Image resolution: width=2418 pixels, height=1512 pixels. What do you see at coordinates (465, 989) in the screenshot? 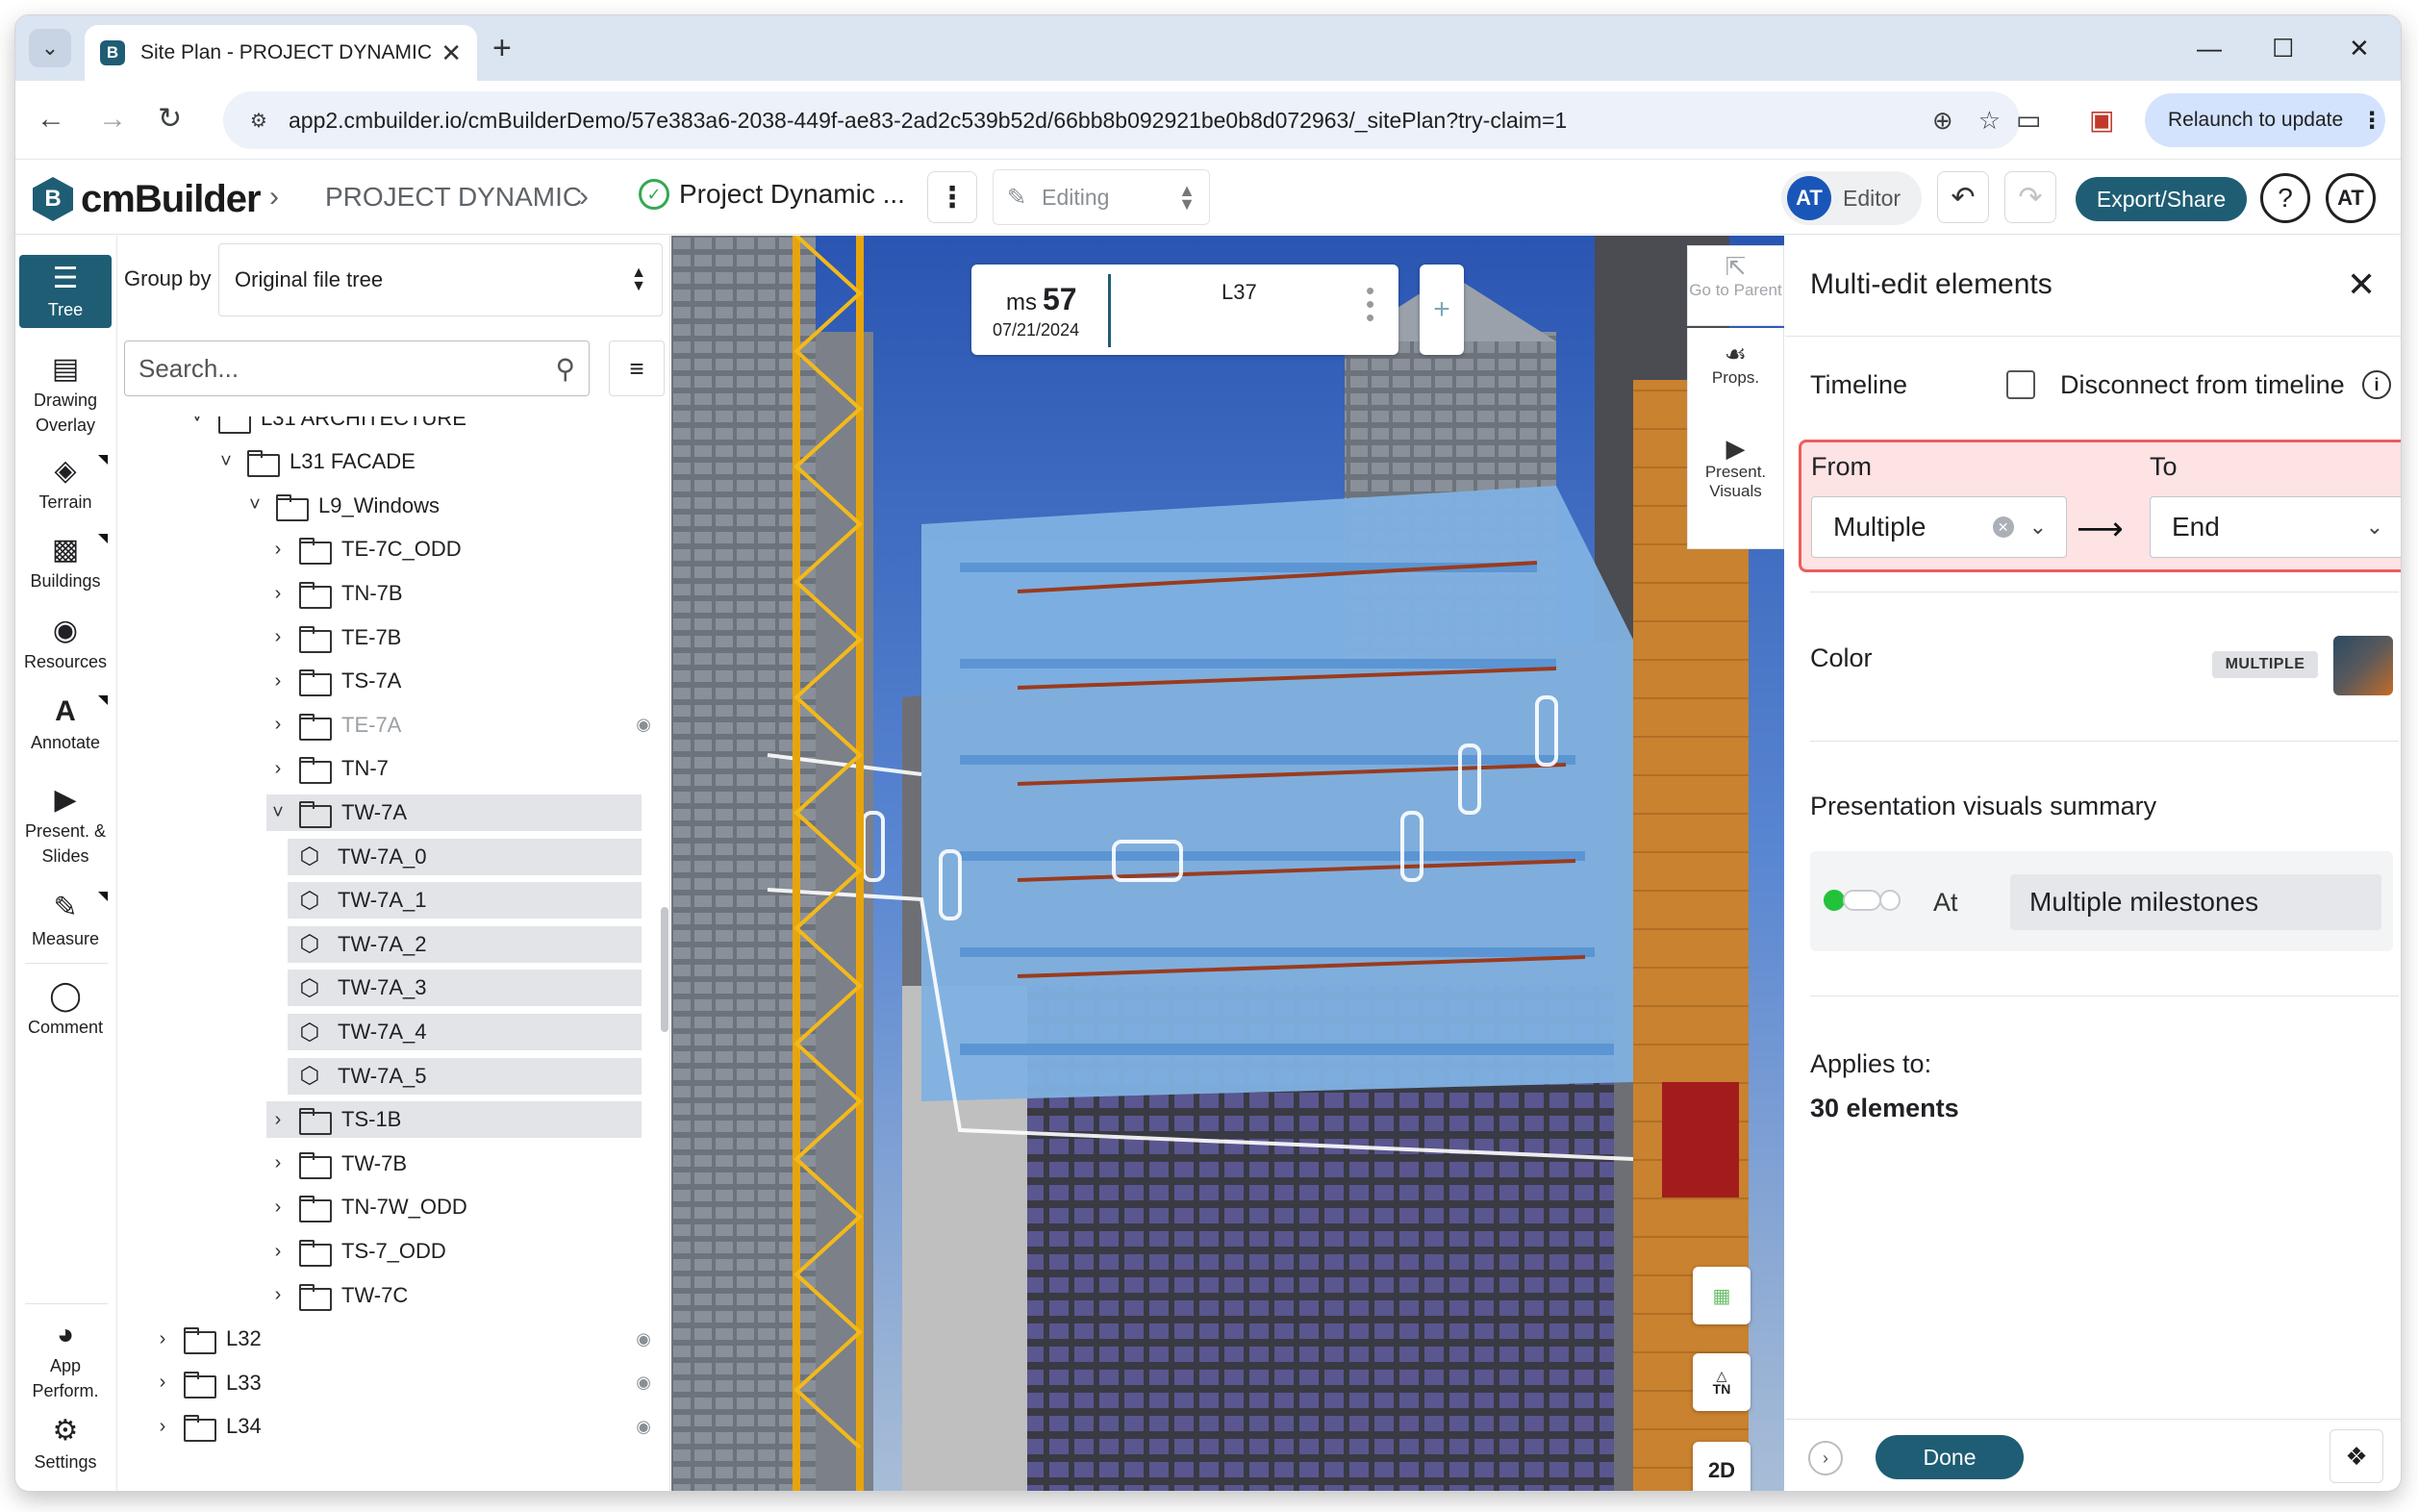
I see `tree-element-row: ⬡ TW-7A_3` at bounding box center [465, 989].